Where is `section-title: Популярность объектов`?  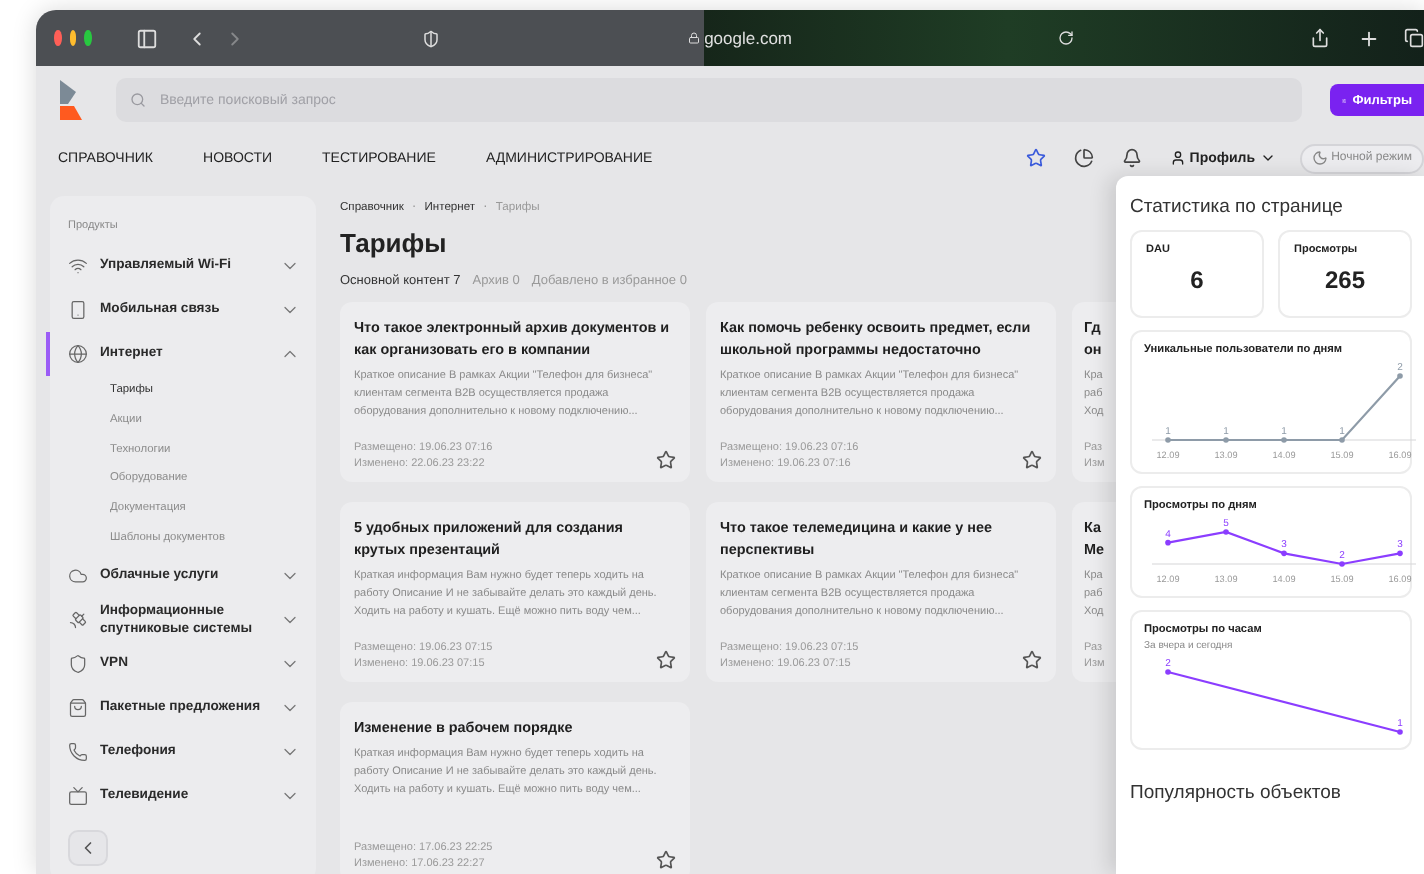 section-title: Популярность объектов is located at coordinates (1236, 793).